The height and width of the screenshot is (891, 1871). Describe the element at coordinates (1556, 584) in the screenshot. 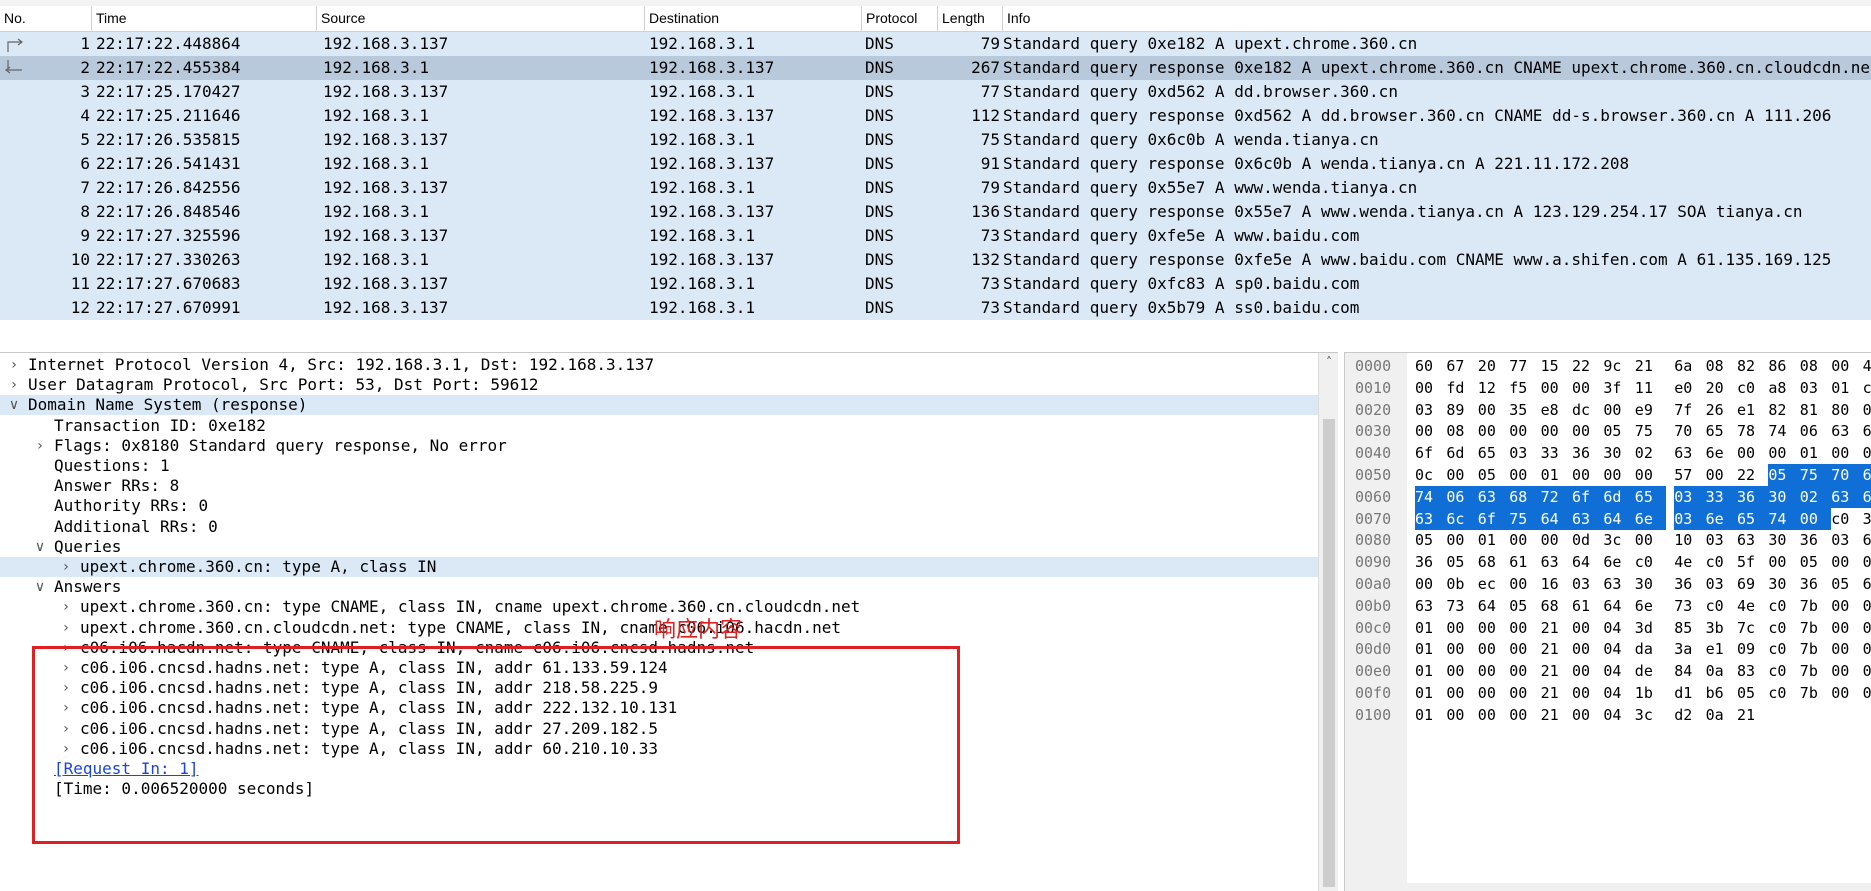

I see `hex-byte: 16` at that location.